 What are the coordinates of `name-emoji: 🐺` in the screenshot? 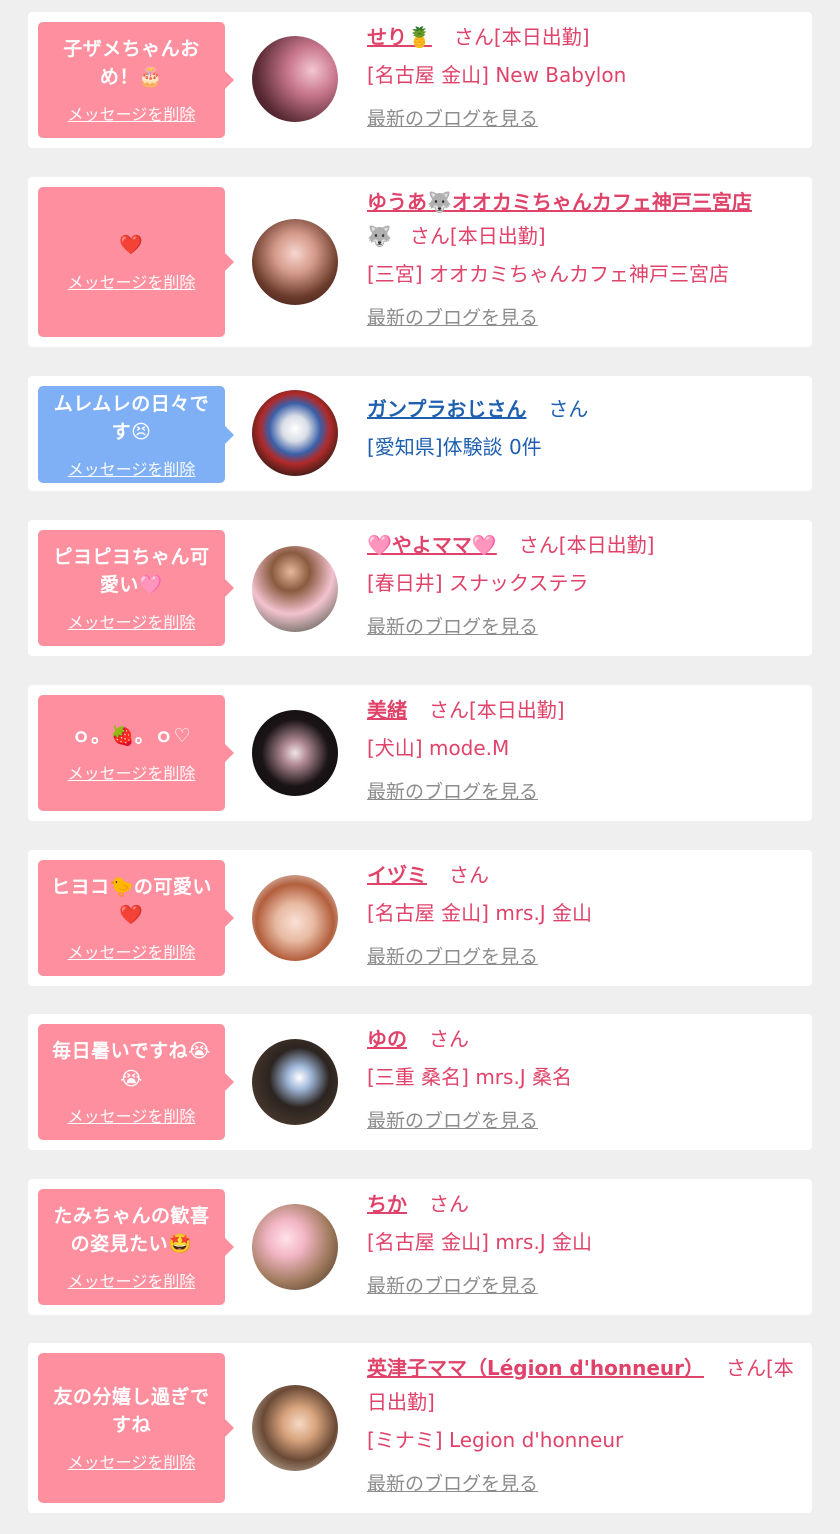 It's located at (379, 236).